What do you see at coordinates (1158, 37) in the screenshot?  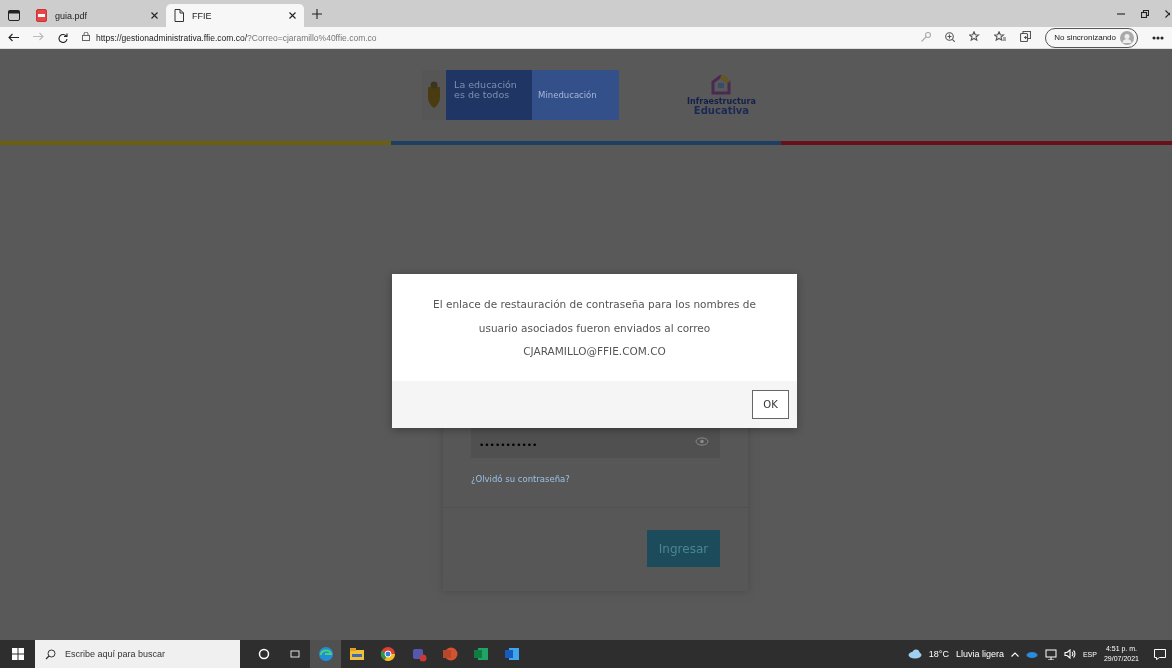 I see `more-icon` at bounding box center [1158, 37].